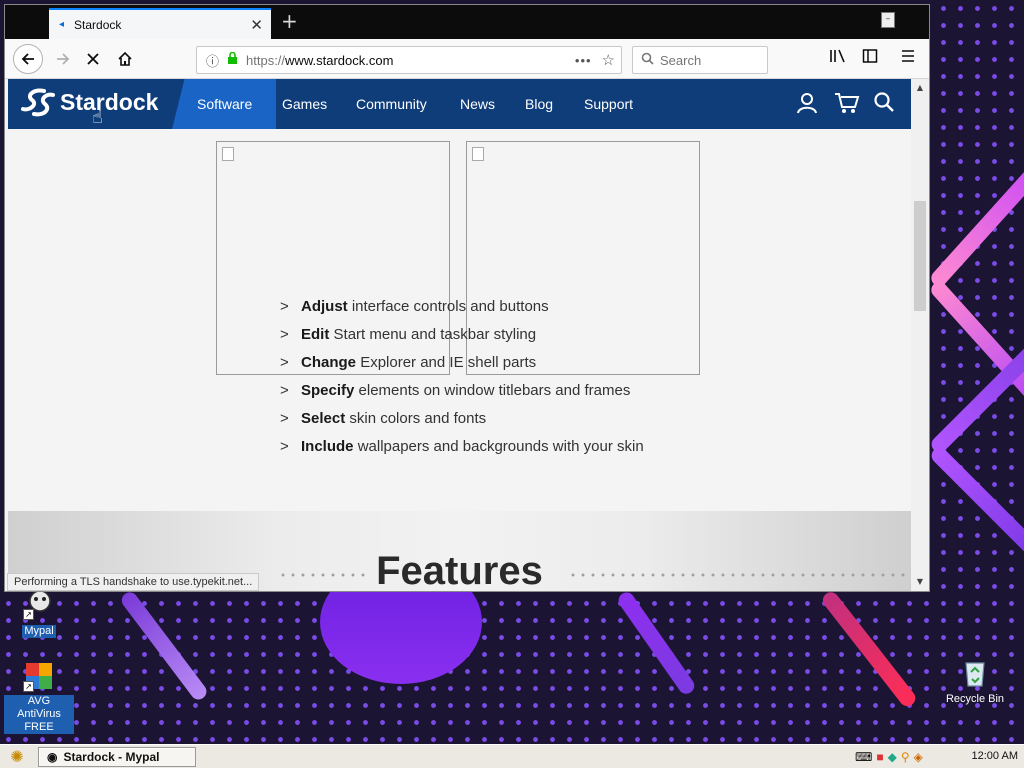 The image size is (1024, 768). What do you see at coordinates (160, 23) in the screenshot?
I see `tab-stardock: ◂ Stardock ✕` at bounding box center [160, 23].